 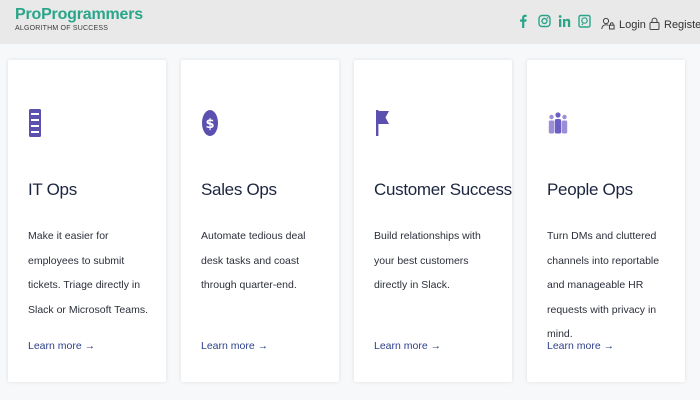 What do you see at coordinates (584, 21) in the screenshot?
I see `whatsapp-icon` at bounding box center [584, 21].